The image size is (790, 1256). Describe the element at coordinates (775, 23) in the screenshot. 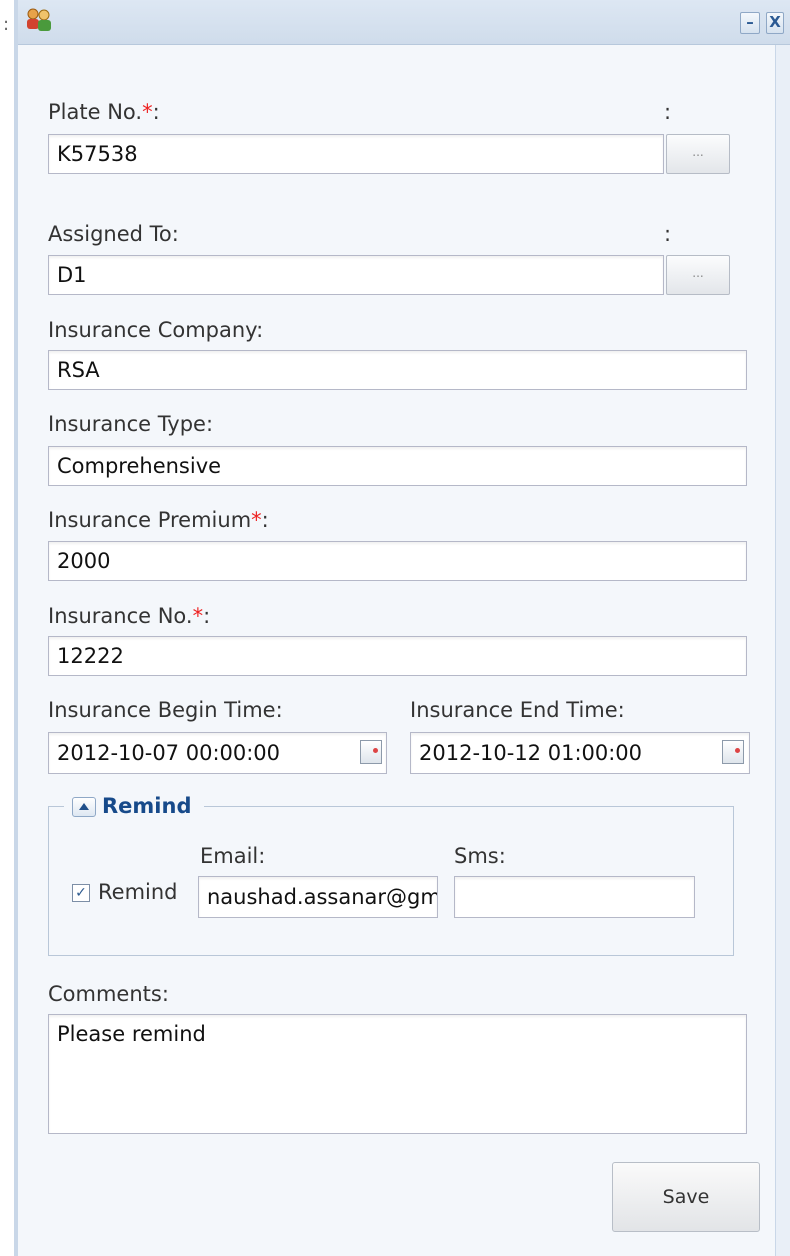

I see `close-button: X` at that location.